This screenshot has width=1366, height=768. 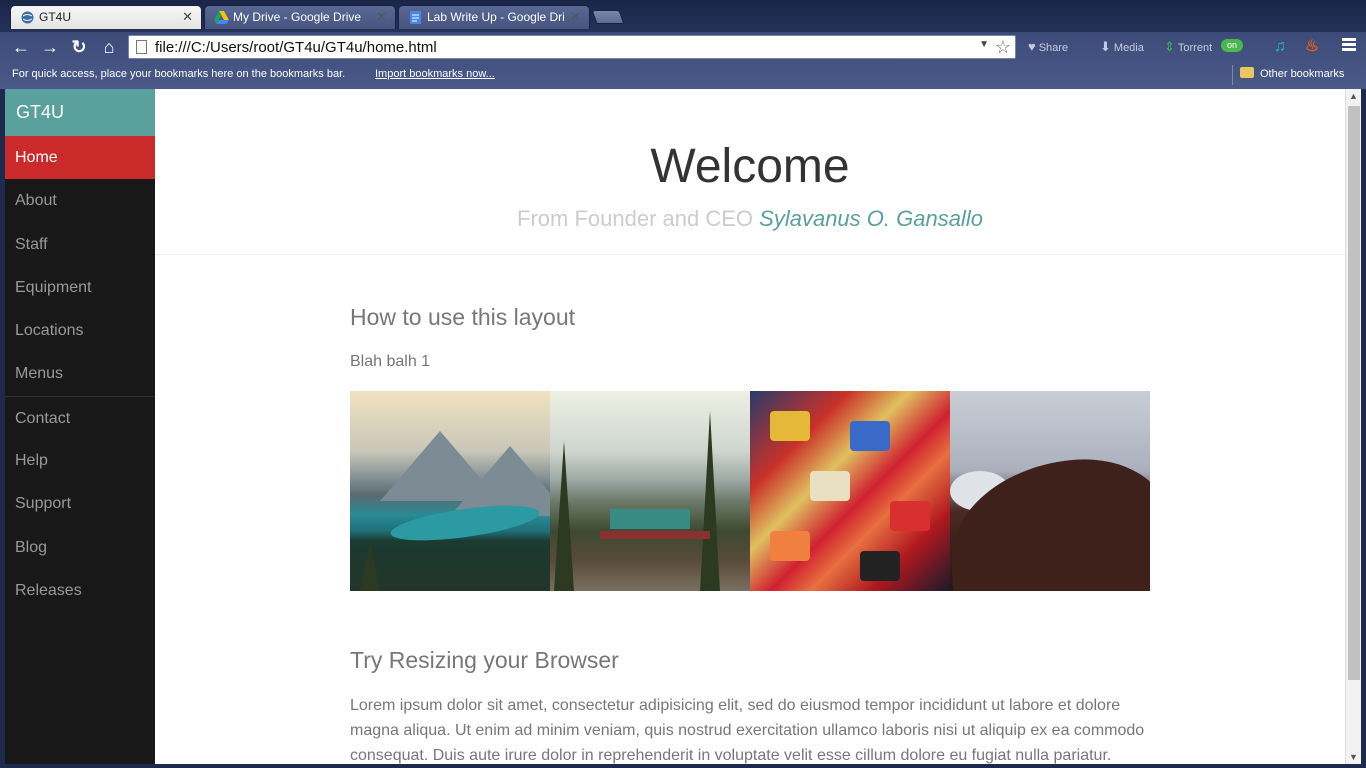 What do you see at coordinates (1032, 46) in the screenshot?
I see `heart-icon: ♥` at bounding box center [1032, 46].